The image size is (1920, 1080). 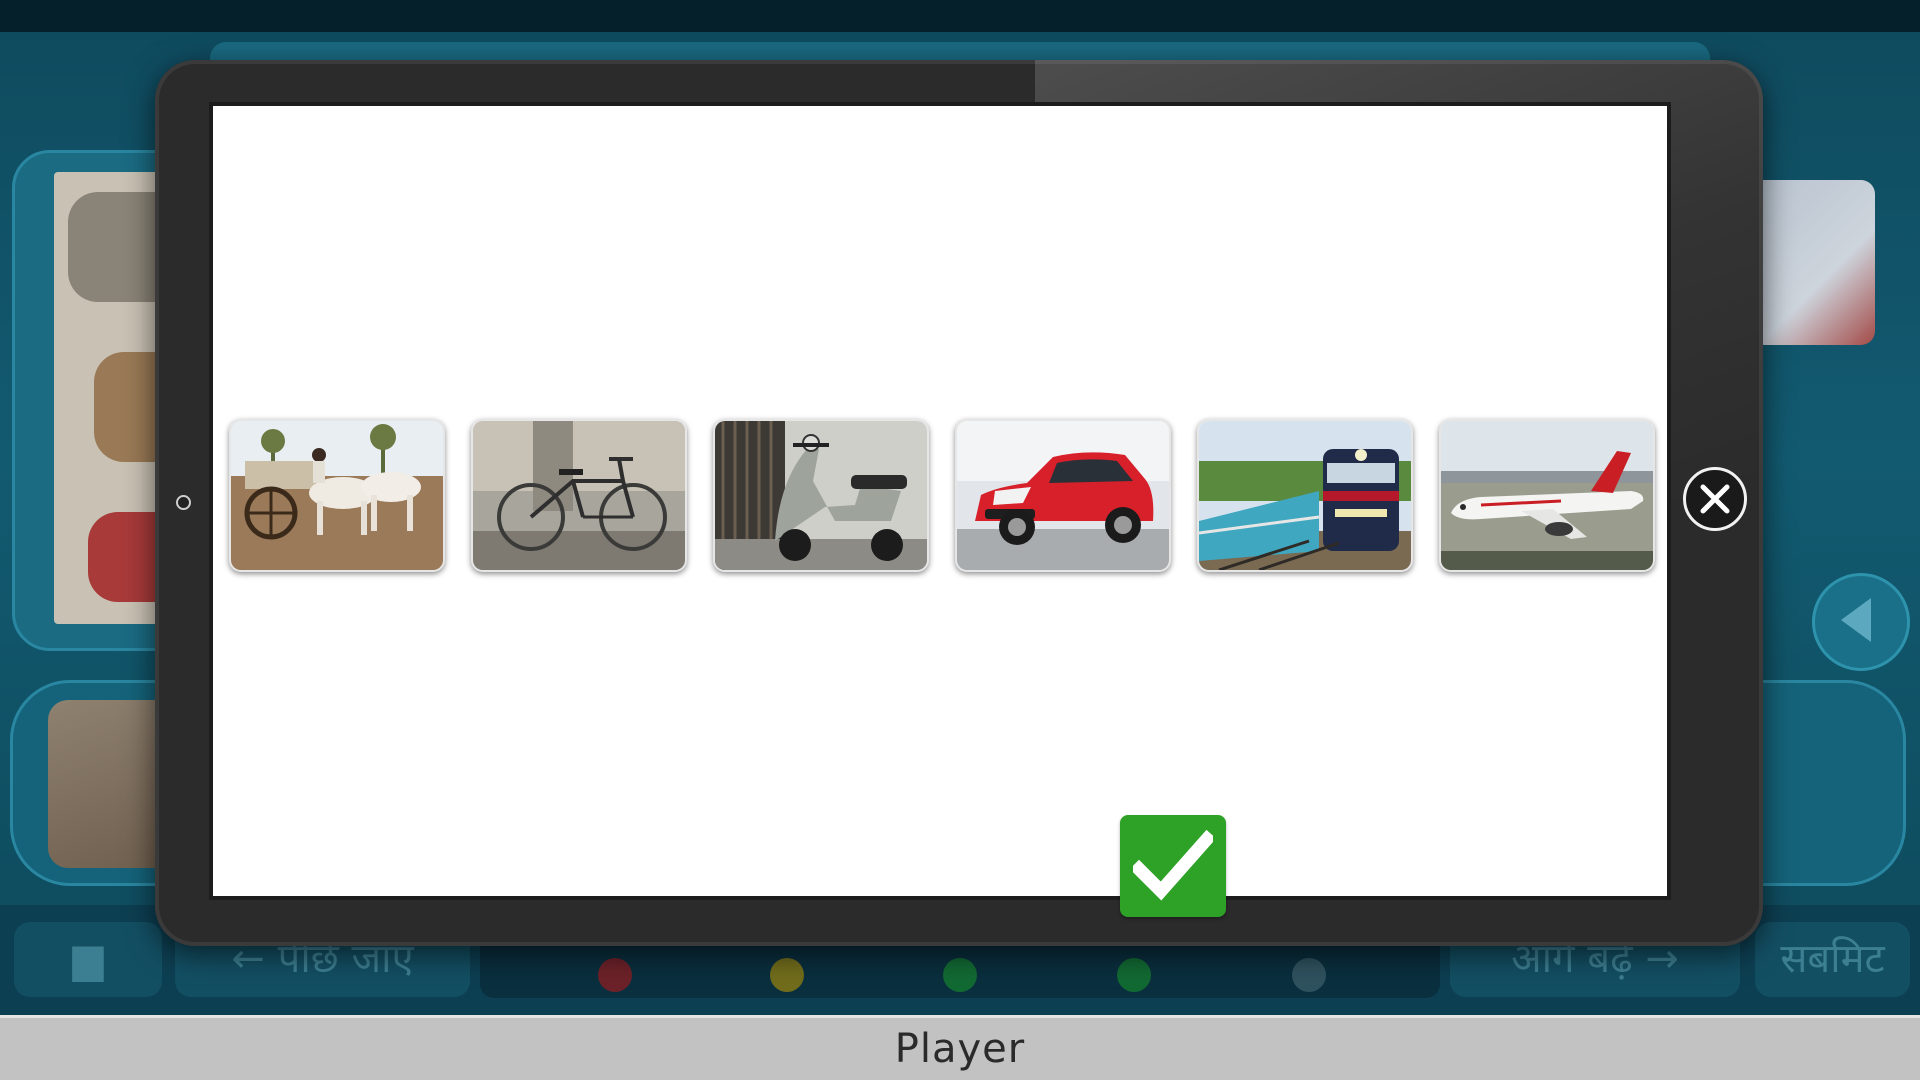 I want to click on background-airplane-thumb, so click(x=1812, y=262).